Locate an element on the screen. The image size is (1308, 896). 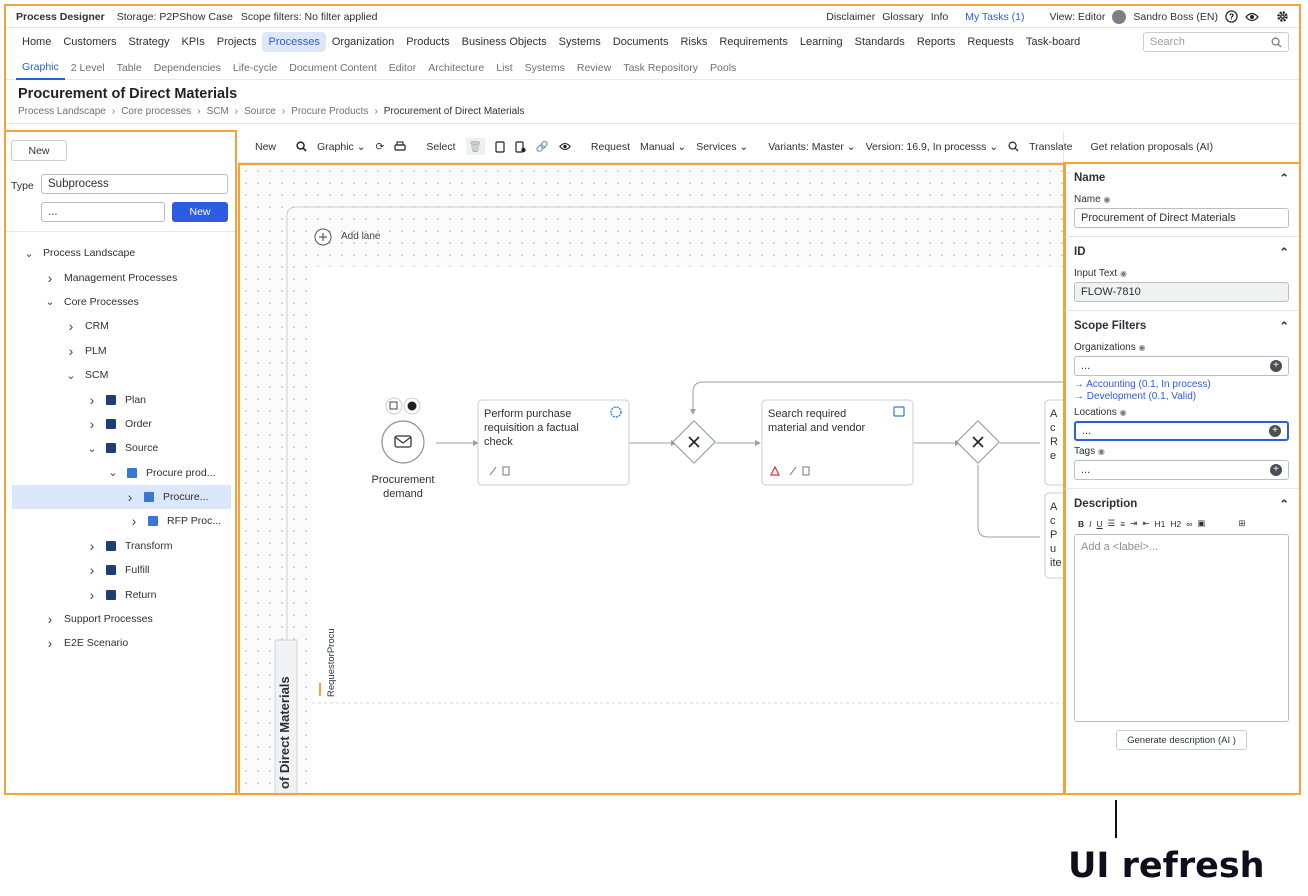
tab-life-cycle: Life-cycle is located at coordinates (255, 68).